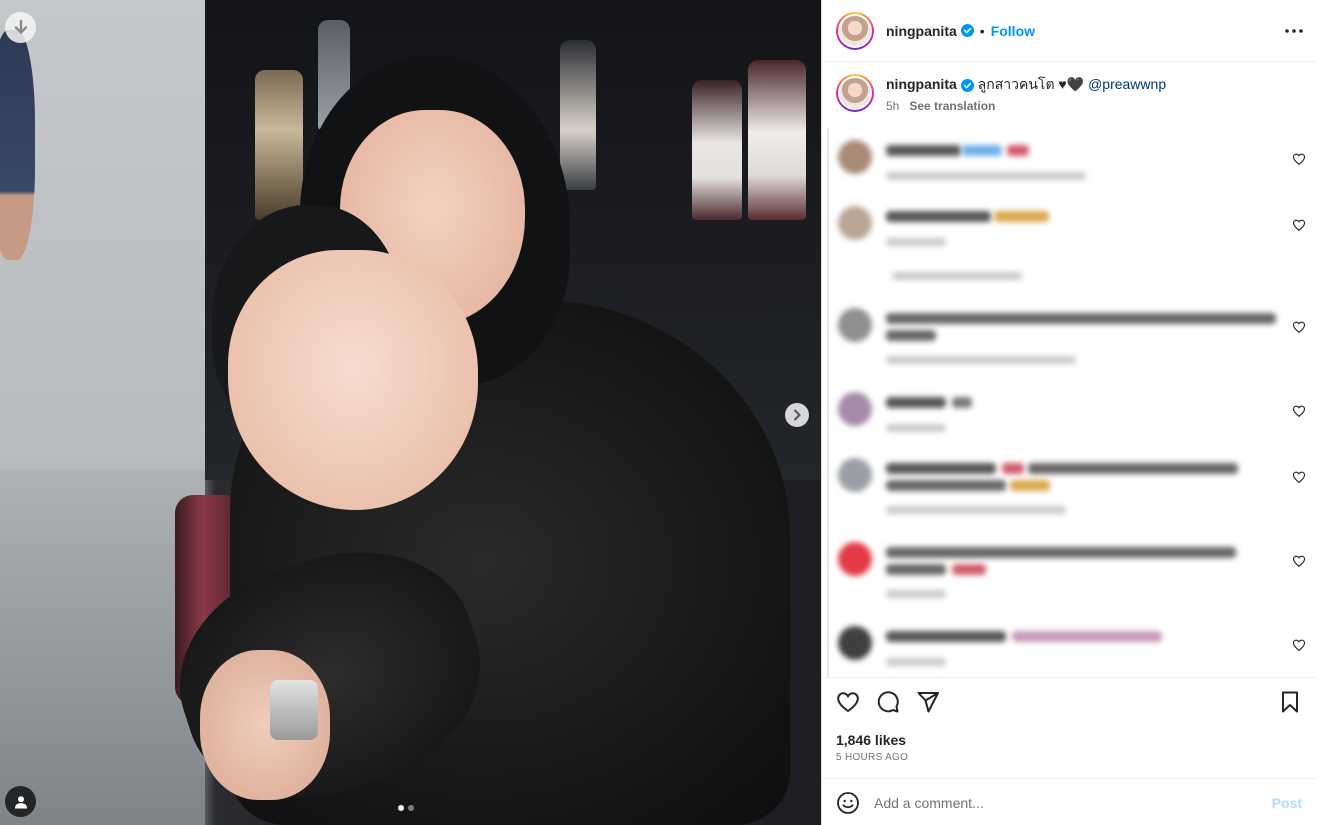 The width and height of the screenshot is (1317, 825). What do you see at coordinates (871, 740) in the screenshot?
I see `like-count: 1,846 likes` at bounding box center [871, 740].